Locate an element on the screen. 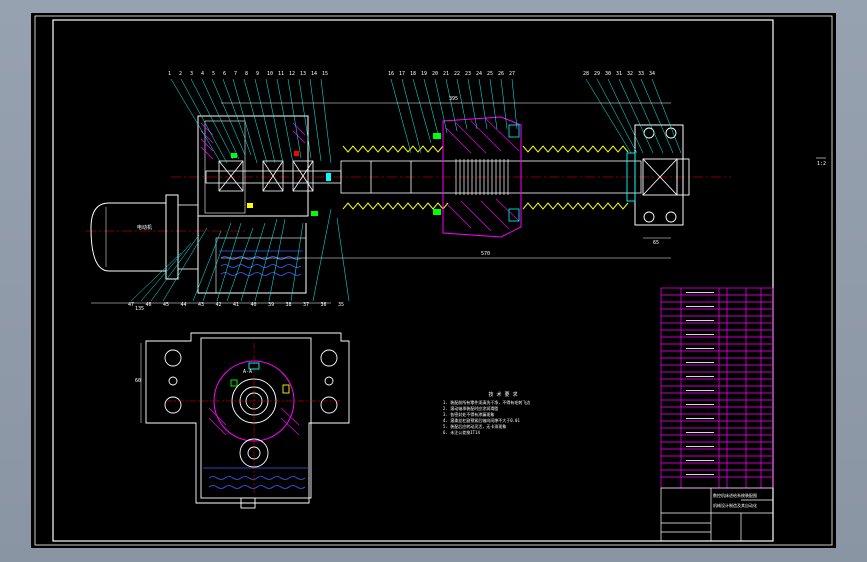 The height and width of the screenshot is (562, 867). dimension-upper: 395 is located at coordinates (454, 99).